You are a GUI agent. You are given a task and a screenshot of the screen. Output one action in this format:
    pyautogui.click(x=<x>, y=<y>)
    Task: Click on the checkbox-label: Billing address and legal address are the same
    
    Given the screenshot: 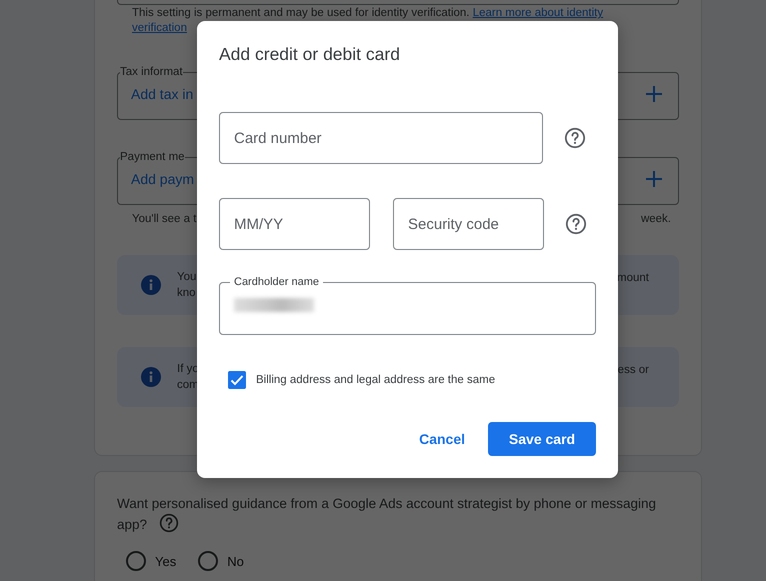 What is the action you would take?
    pyautogui.click(x=376, y=380)
    